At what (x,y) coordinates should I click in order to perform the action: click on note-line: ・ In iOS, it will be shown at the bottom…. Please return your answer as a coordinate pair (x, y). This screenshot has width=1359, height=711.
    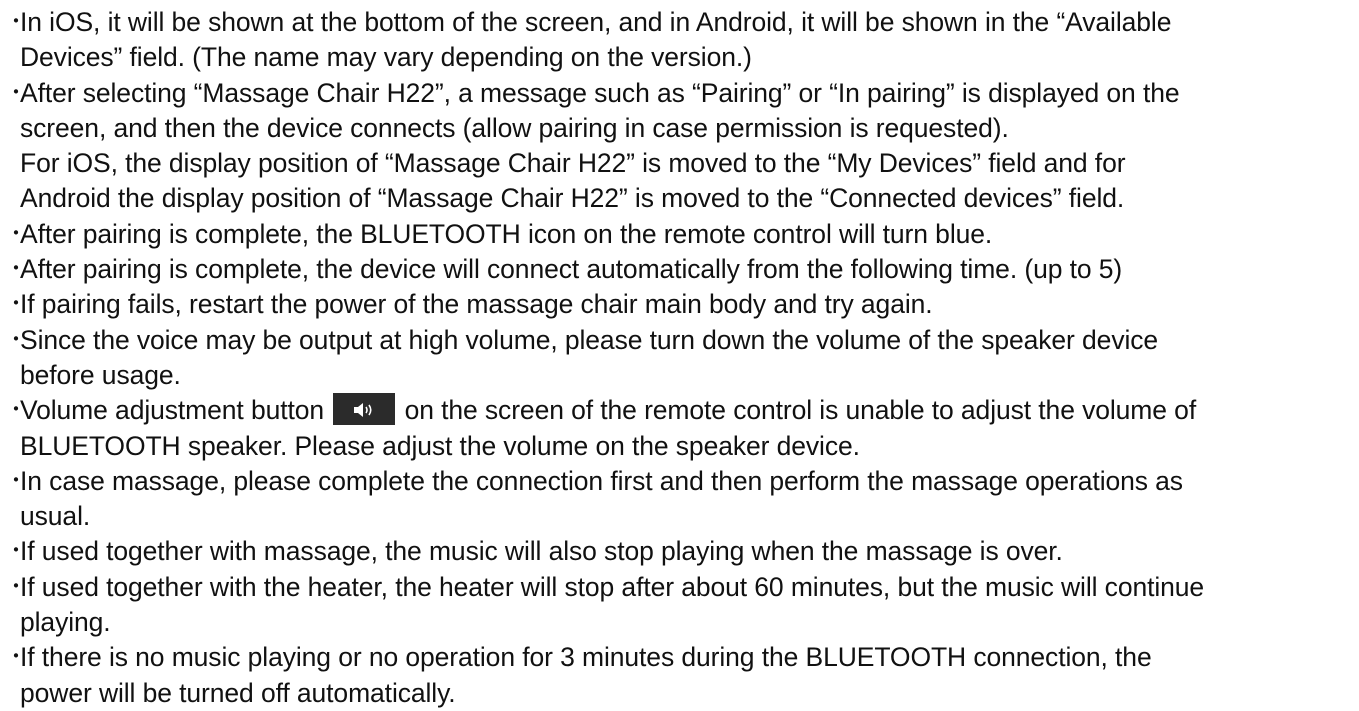
    Looking at the image, I should click on (679, 22).